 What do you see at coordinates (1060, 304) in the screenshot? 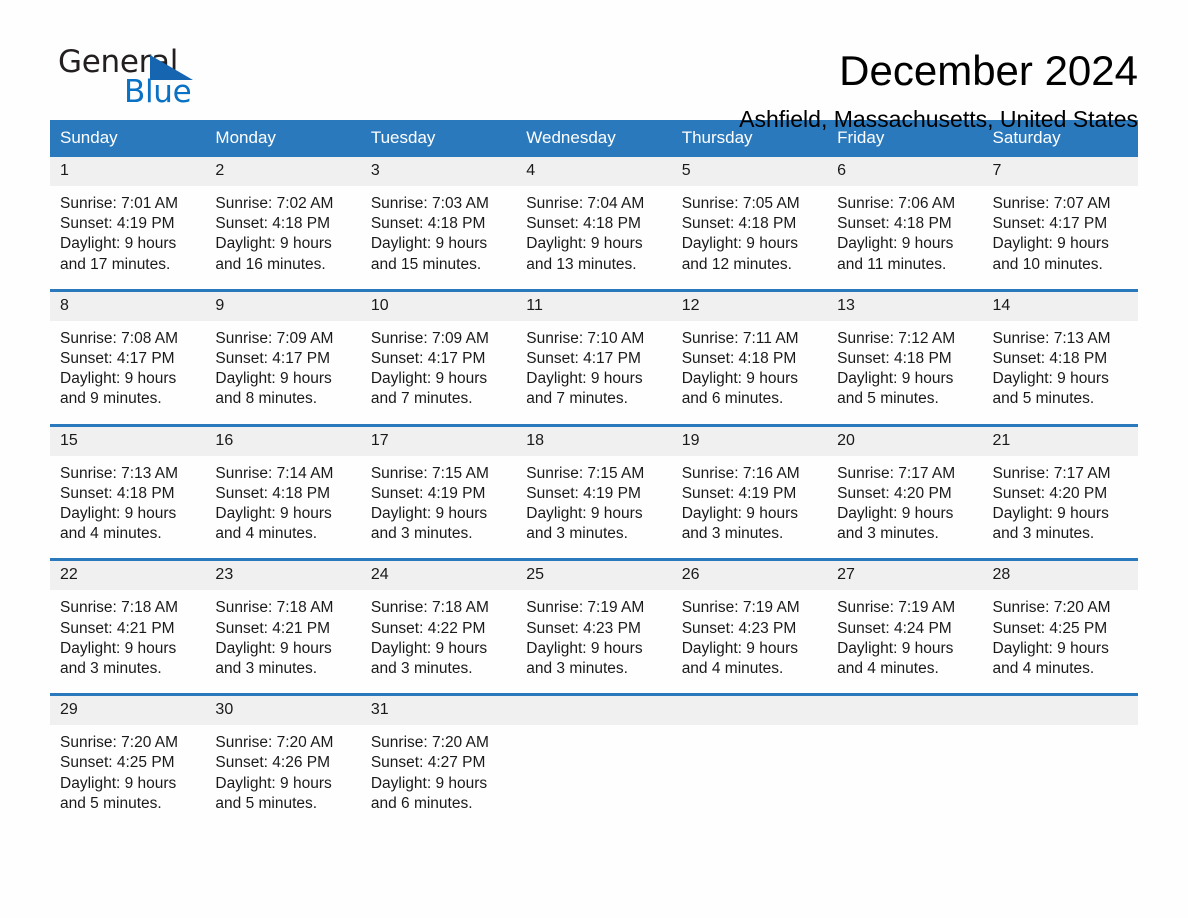
I see `day-number: 14` at bounding box center [1060, 304].